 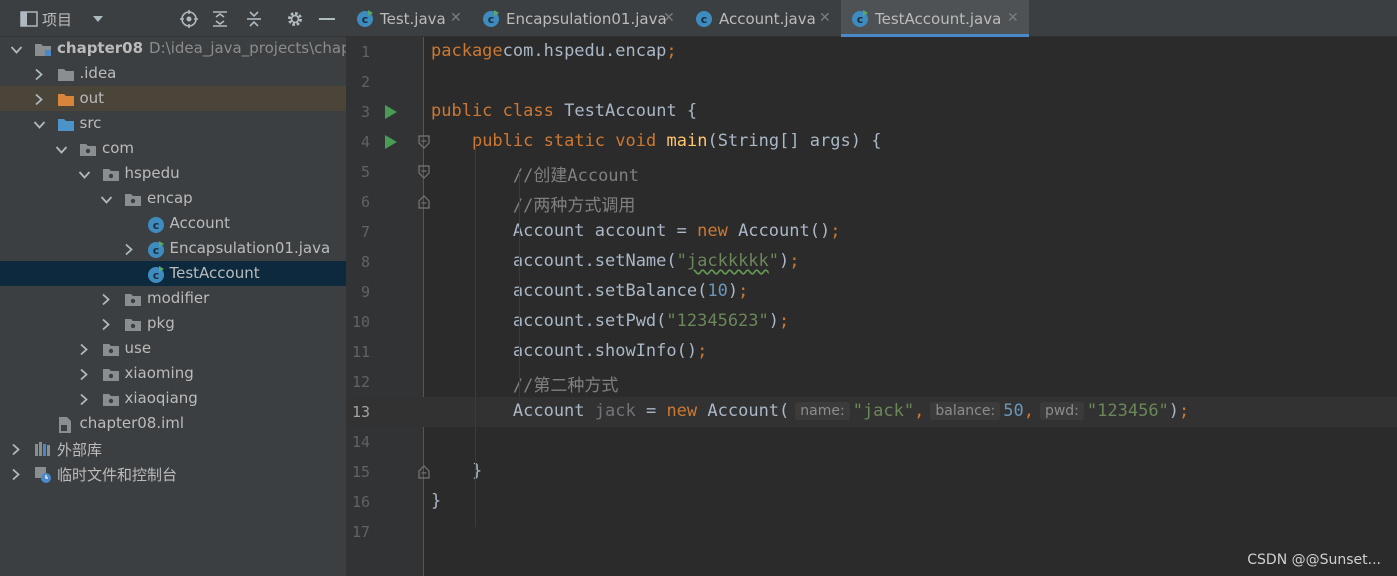 What do you see at coordinates (173, 273) in the screenshot?
I see `tree-item: c TestAccount` at bounding box center [173, 273].